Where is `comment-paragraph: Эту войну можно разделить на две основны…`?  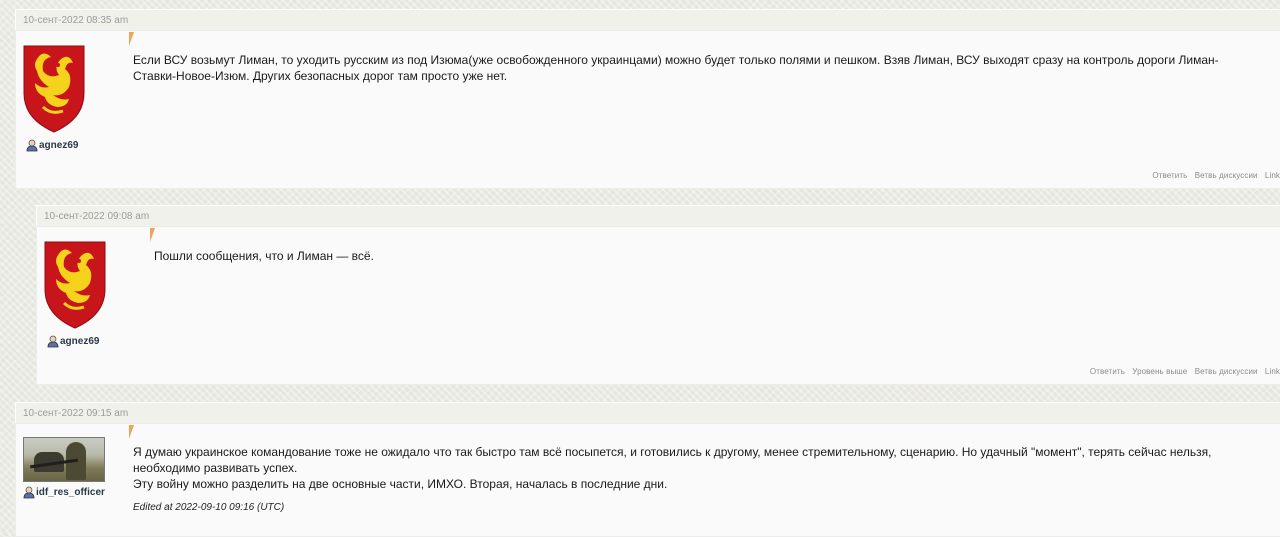 comment-paragraph: Эту войну можно разделить на две основны… is located at coordinates (400, 484).